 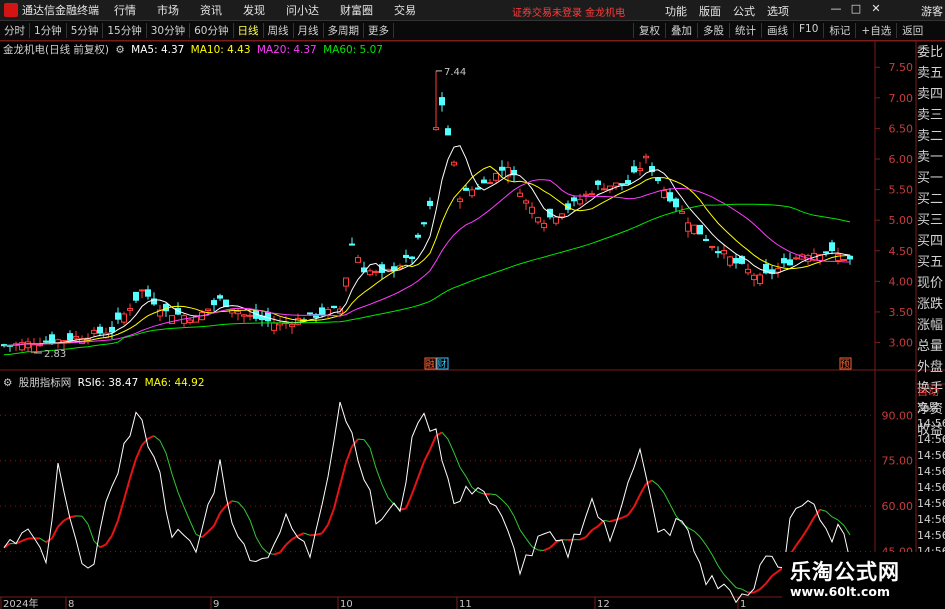 What do you see at coordinates (220, 50) in the screenshot?
I see `ma10-value: MA10: 4.43` at bounding box center [220, 50].